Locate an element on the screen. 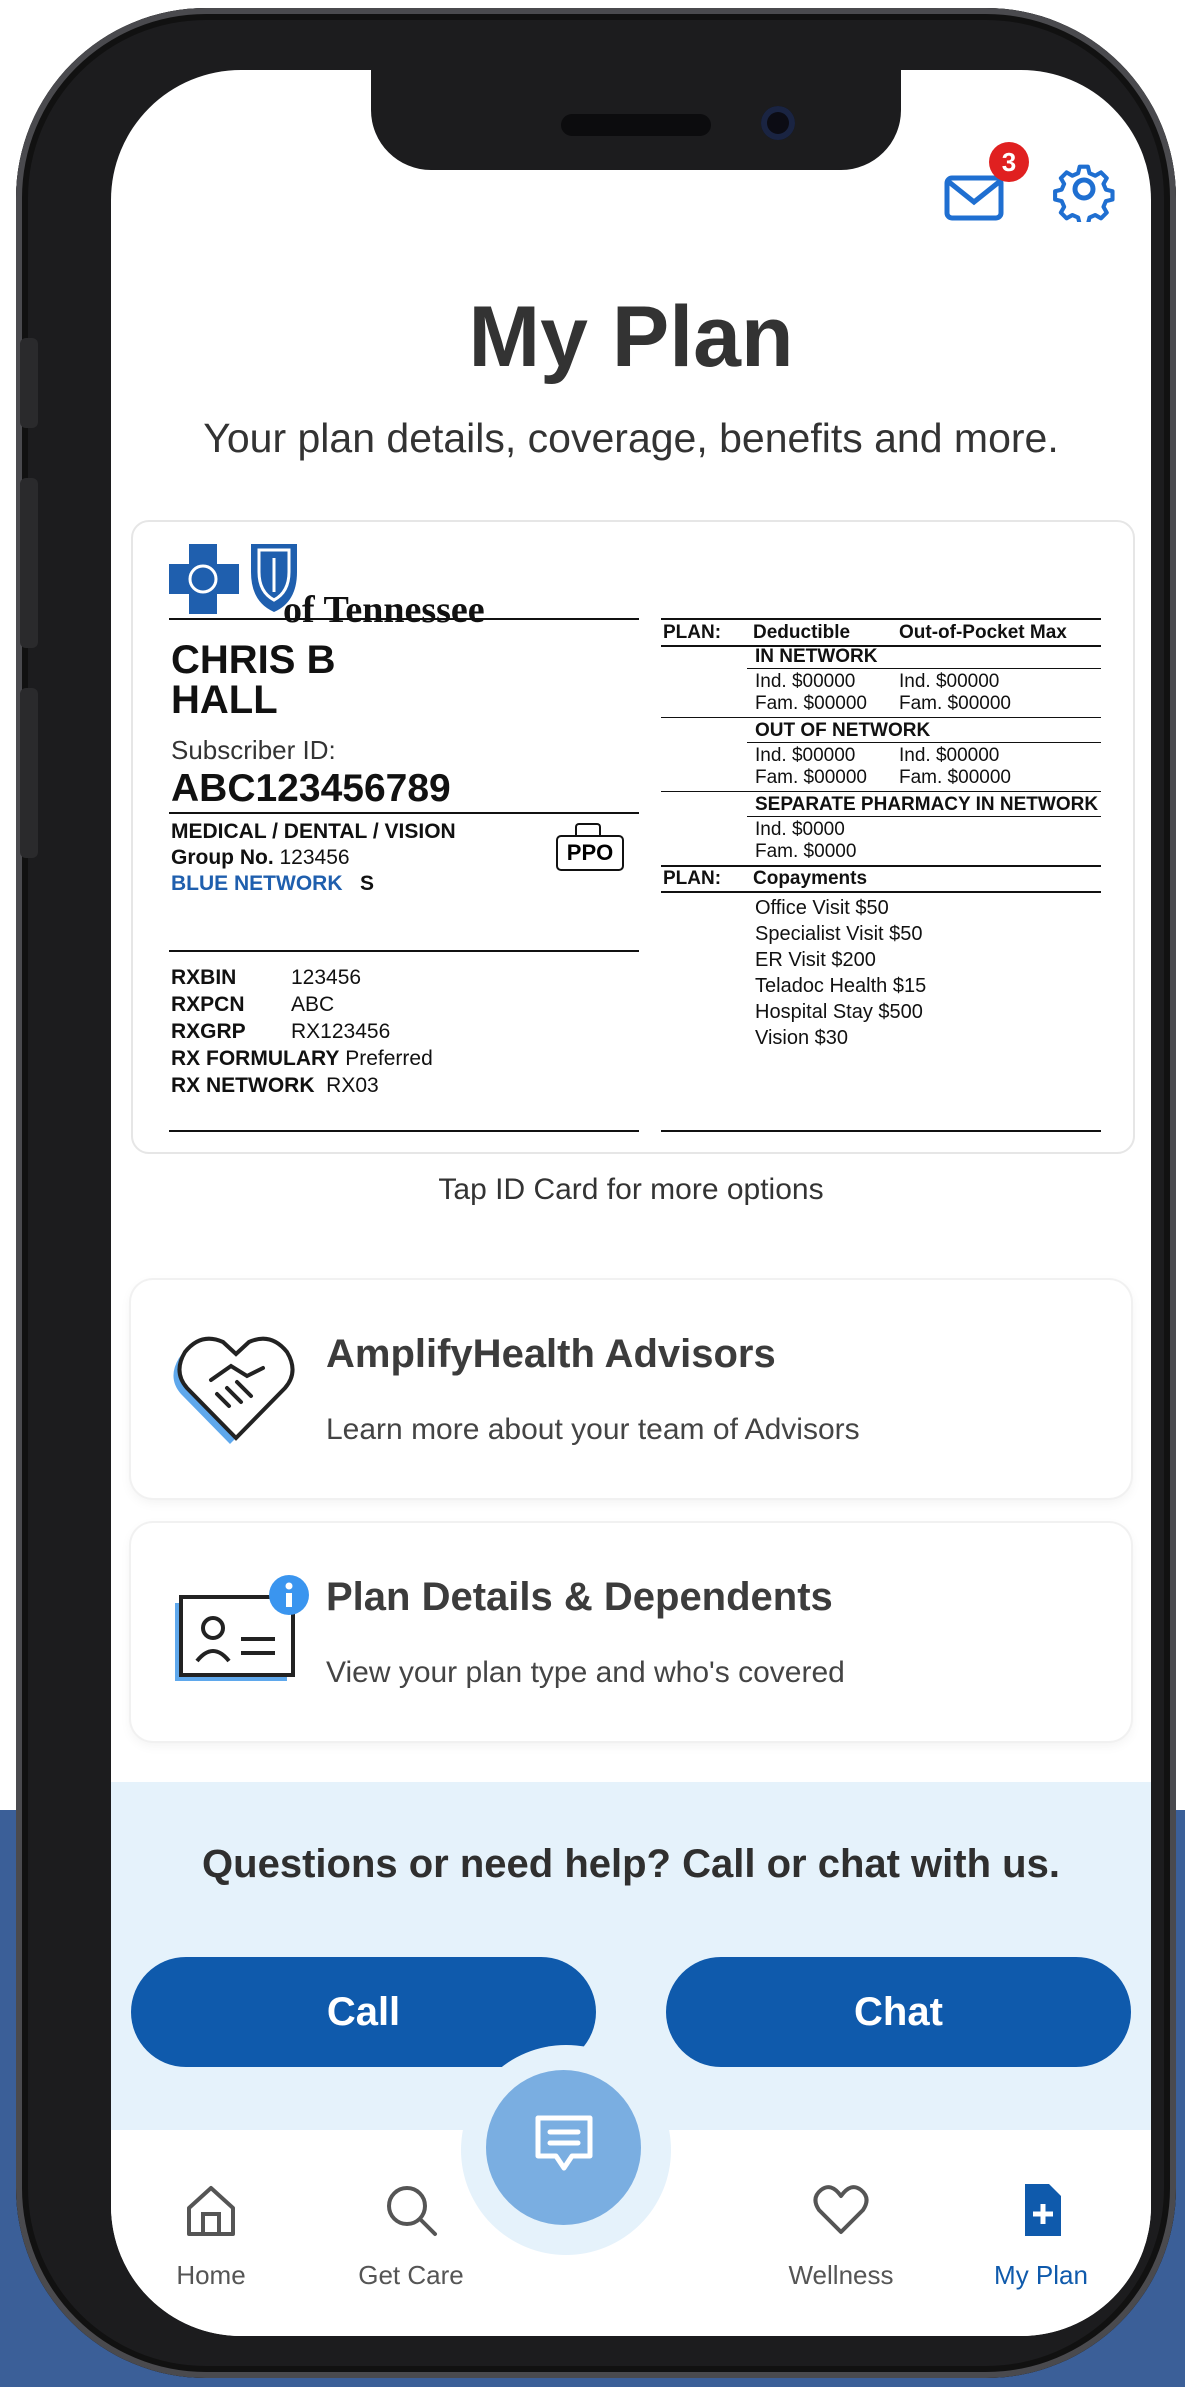 Image resolution: width=1185 pixels, height=2387 pixels. rx-row: RXBIN 123456 is located at coordinates (302, 977).